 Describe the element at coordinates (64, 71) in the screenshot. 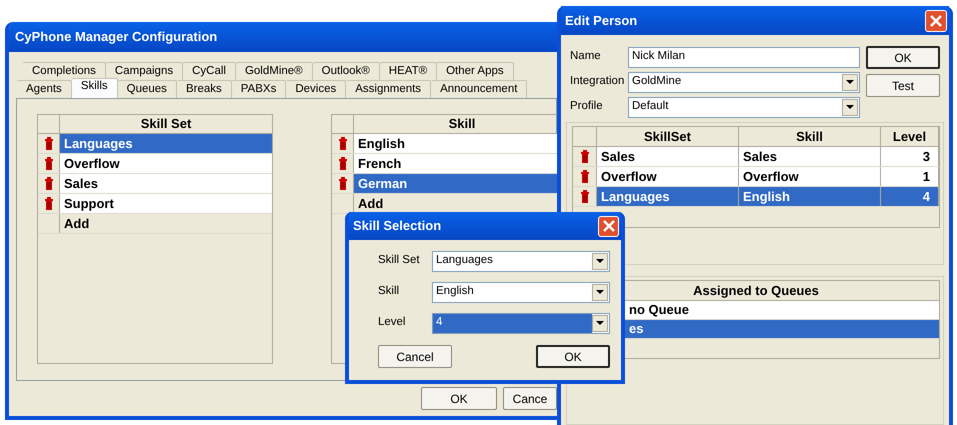

I see `tab: Completions` at that location.